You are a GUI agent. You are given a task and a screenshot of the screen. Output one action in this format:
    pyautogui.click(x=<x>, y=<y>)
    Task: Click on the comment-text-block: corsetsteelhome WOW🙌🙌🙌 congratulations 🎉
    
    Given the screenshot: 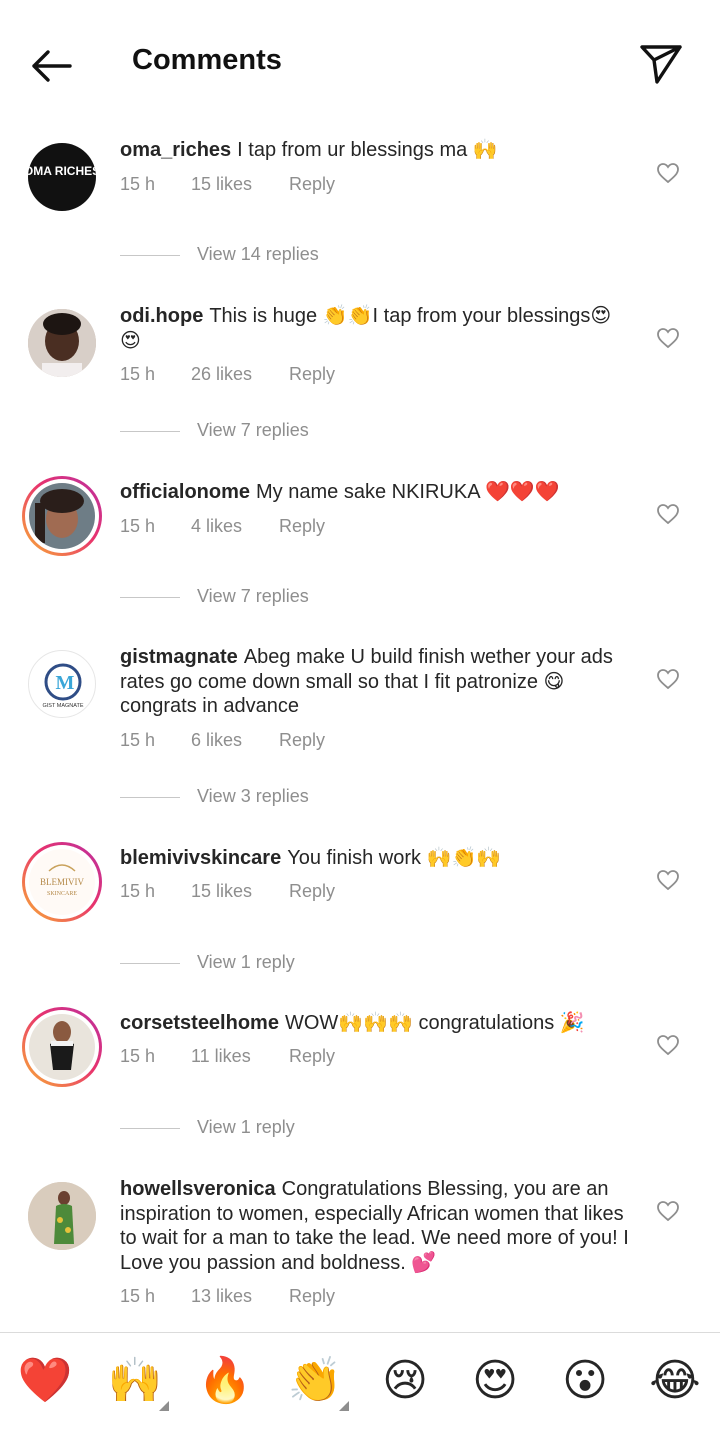 What is the action you would take?
    pyautogui.click(x=375, y=1023)
    